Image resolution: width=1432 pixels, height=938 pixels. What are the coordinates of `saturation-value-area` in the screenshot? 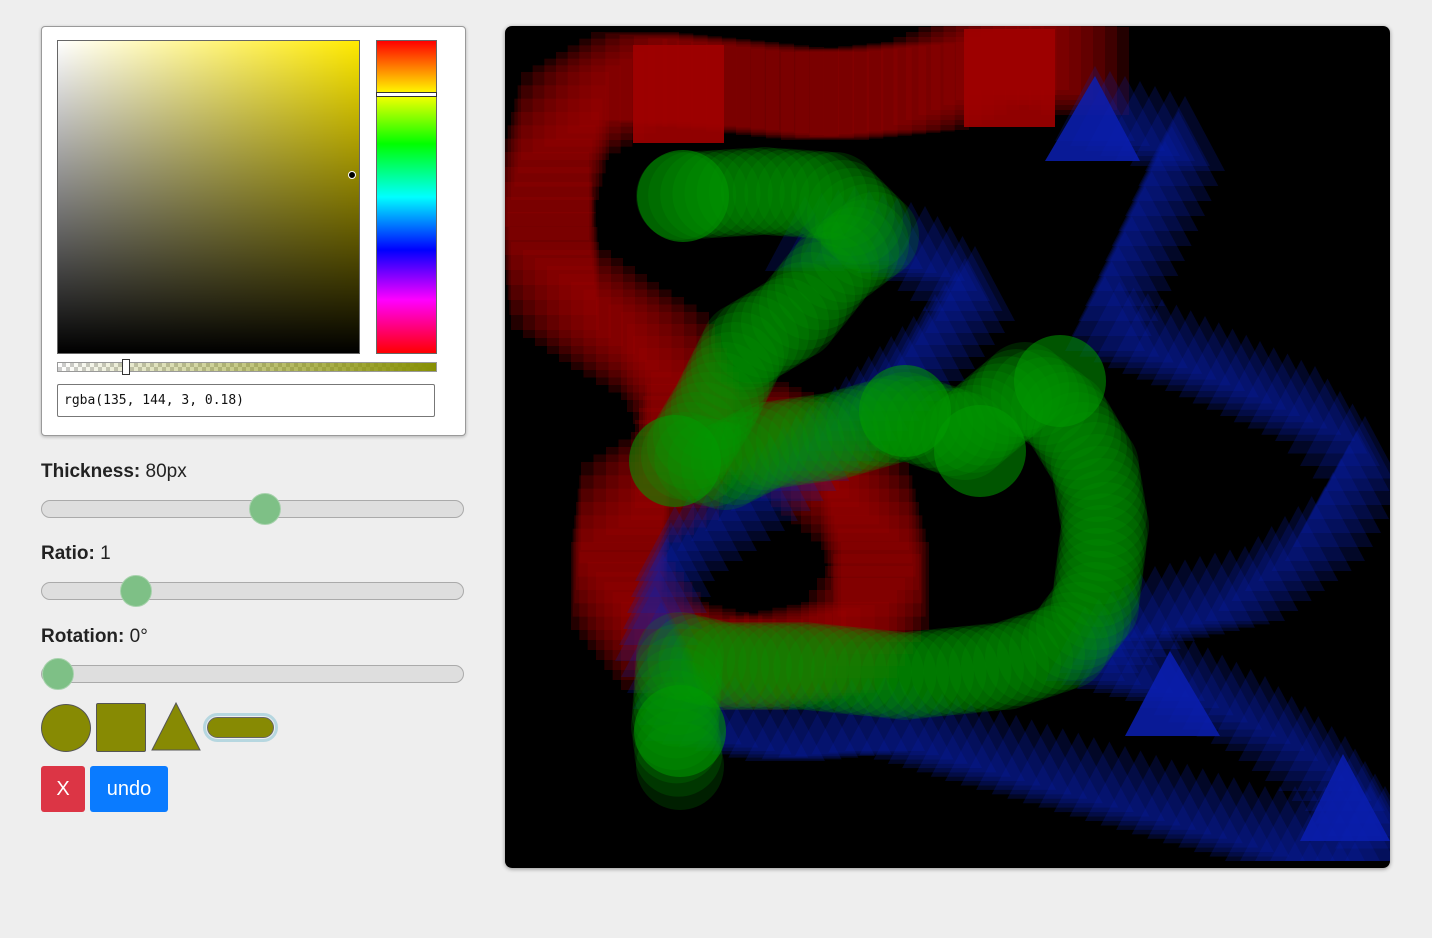 It's located at (208, 197).